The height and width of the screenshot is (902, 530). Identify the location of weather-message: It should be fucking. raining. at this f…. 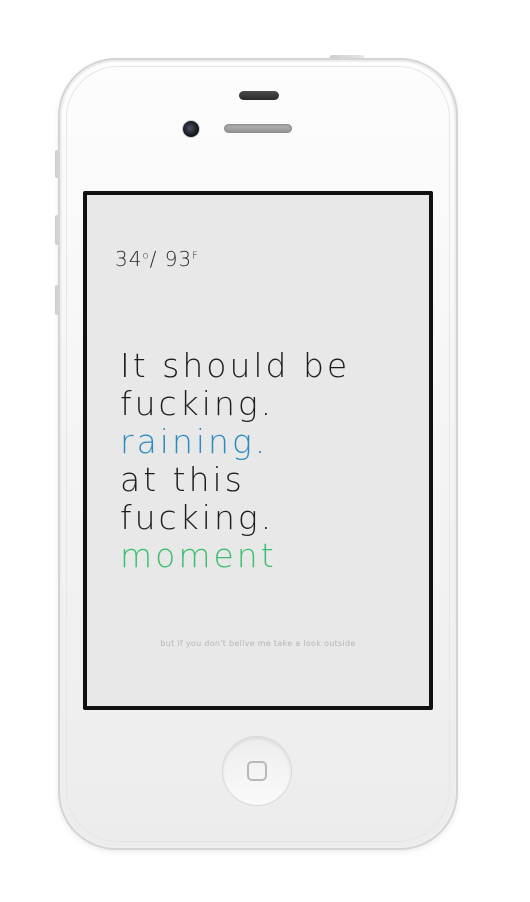
(235, 461).